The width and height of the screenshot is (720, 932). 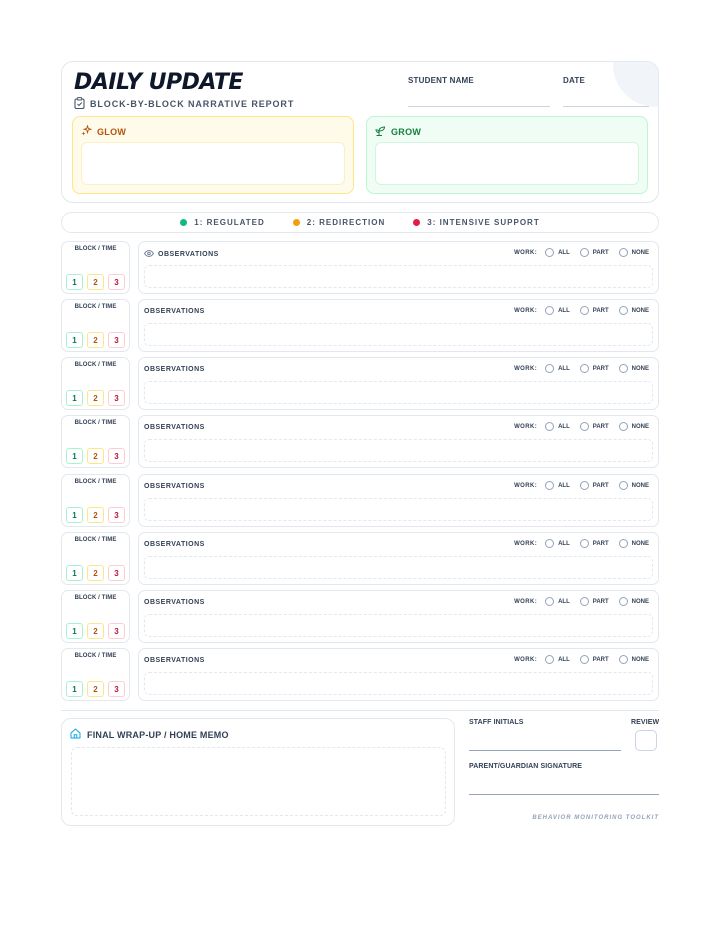 What do you see at coordinates (184, 104) in the screenshot?
I see `page-subtitle: BLOCK-BY-BLOCK NARRATIVE REPORT` at bounding box center [184, 104].